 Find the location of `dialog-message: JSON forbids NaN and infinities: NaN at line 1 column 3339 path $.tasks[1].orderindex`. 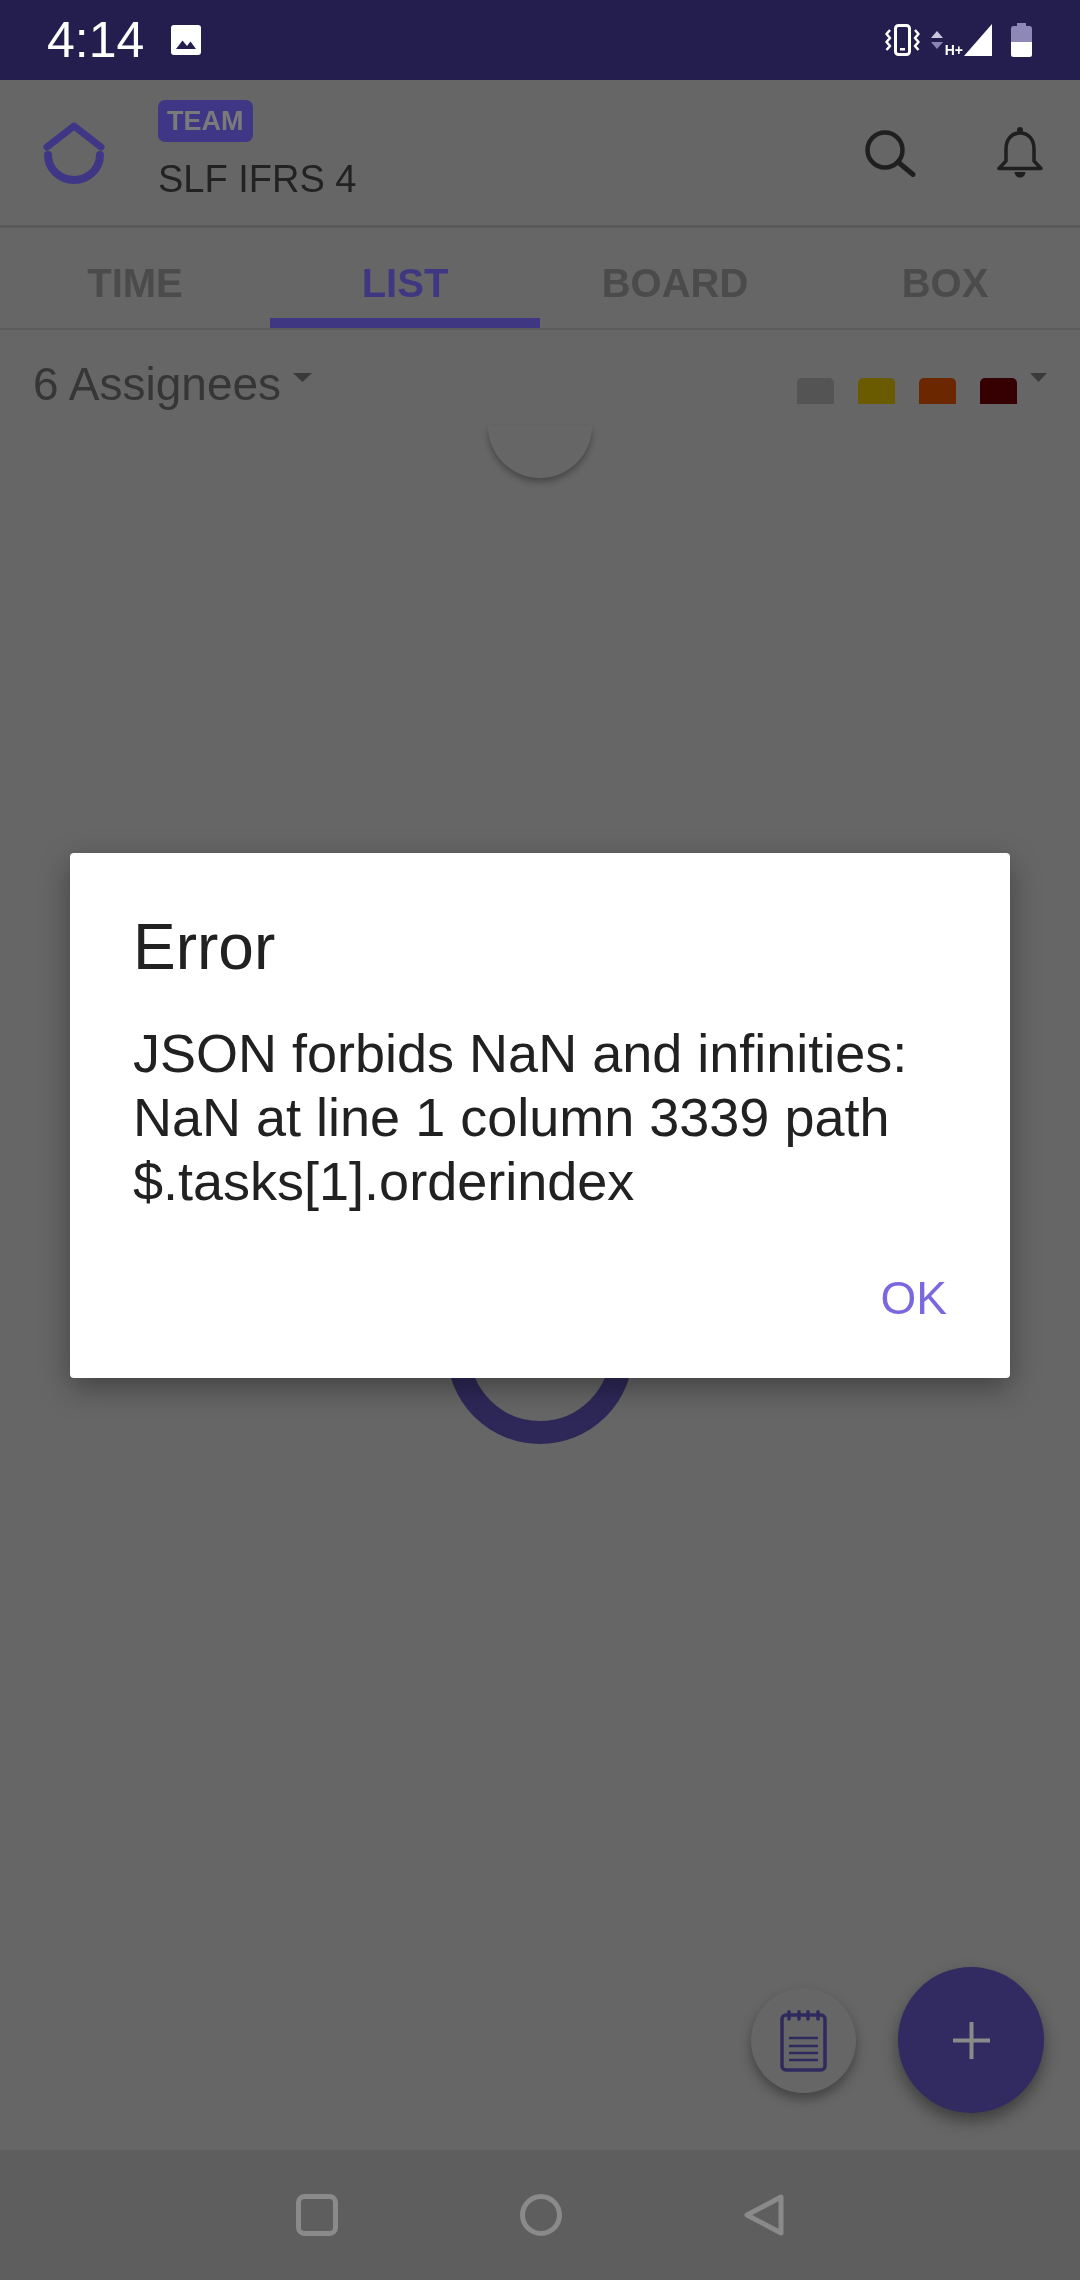

dialog-message: JSON forbids NaN and infinities: NaN at line 1 column 3339 path $.tasks[1].orderindex is located at coordinates (521, 1117).